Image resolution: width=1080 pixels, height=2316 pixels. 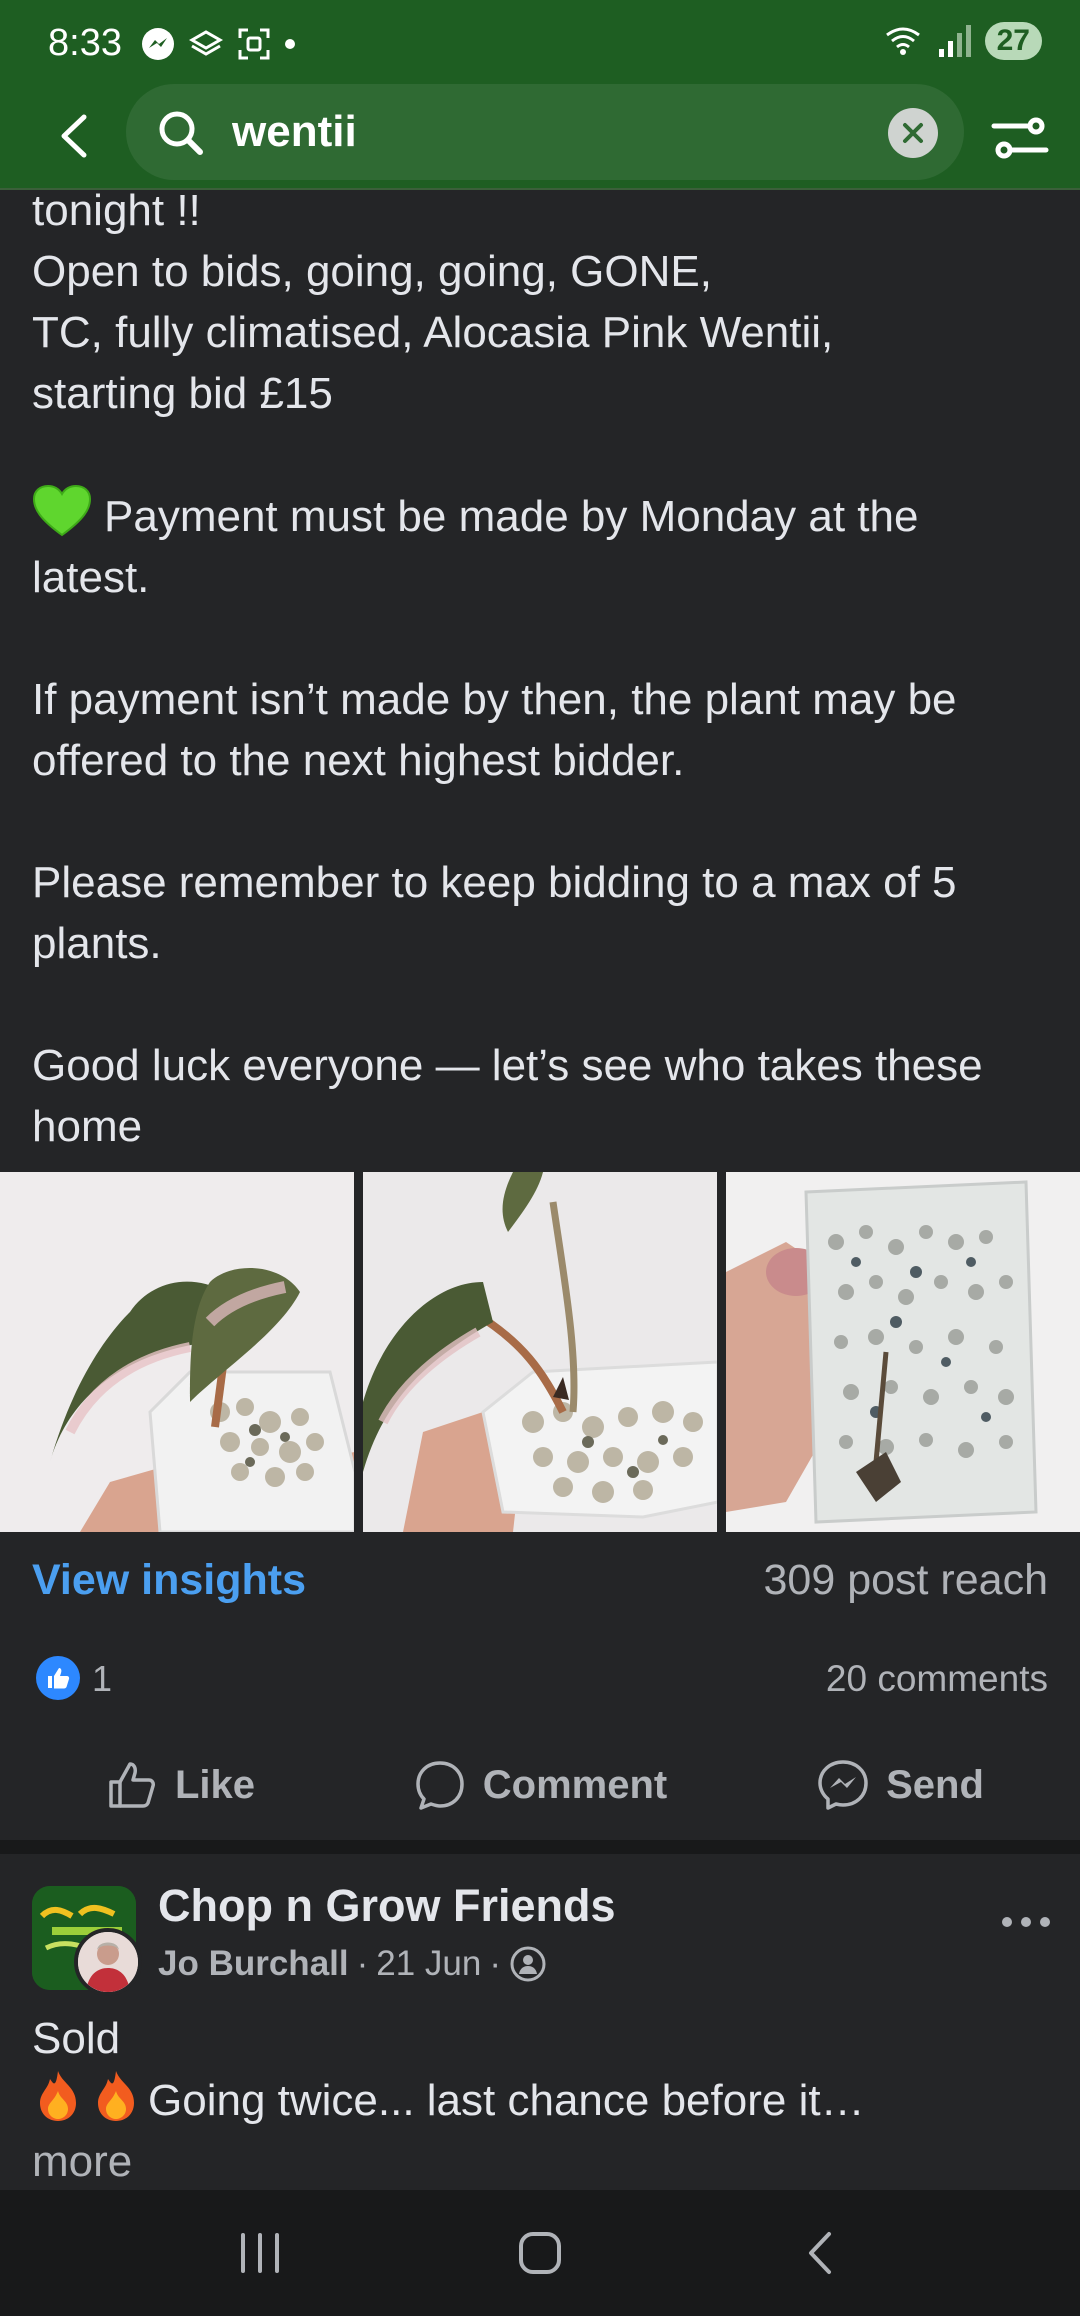 I want to click on recents-icon, so click(x=260, y=2253).